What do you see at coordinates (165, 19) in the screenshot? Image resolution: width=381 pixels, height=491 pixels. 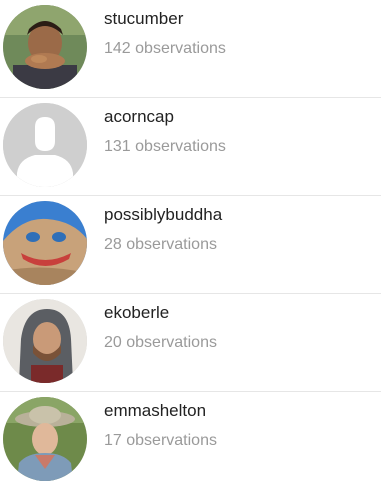 I see `username: stucumber` at bounding box center [165, 19].